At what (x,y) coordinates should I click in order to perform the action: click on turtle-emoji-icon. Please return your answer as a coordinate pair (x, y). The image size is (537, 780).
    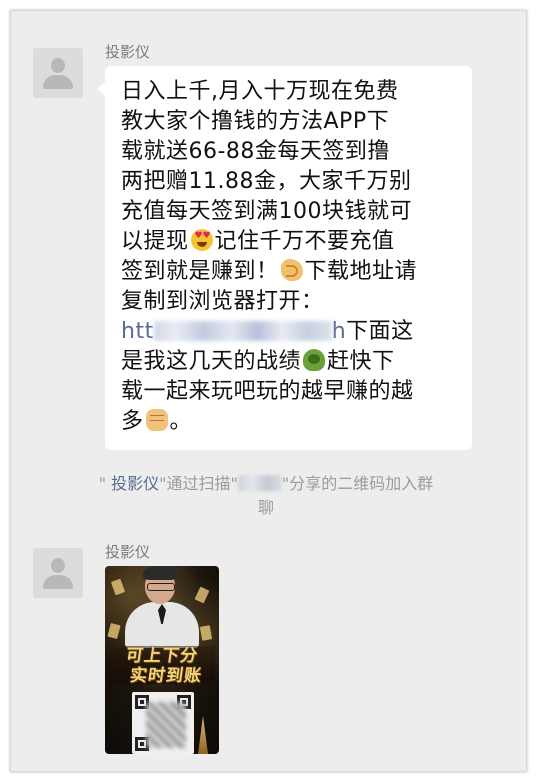
    Looking at the image, I should click on (314, 360).